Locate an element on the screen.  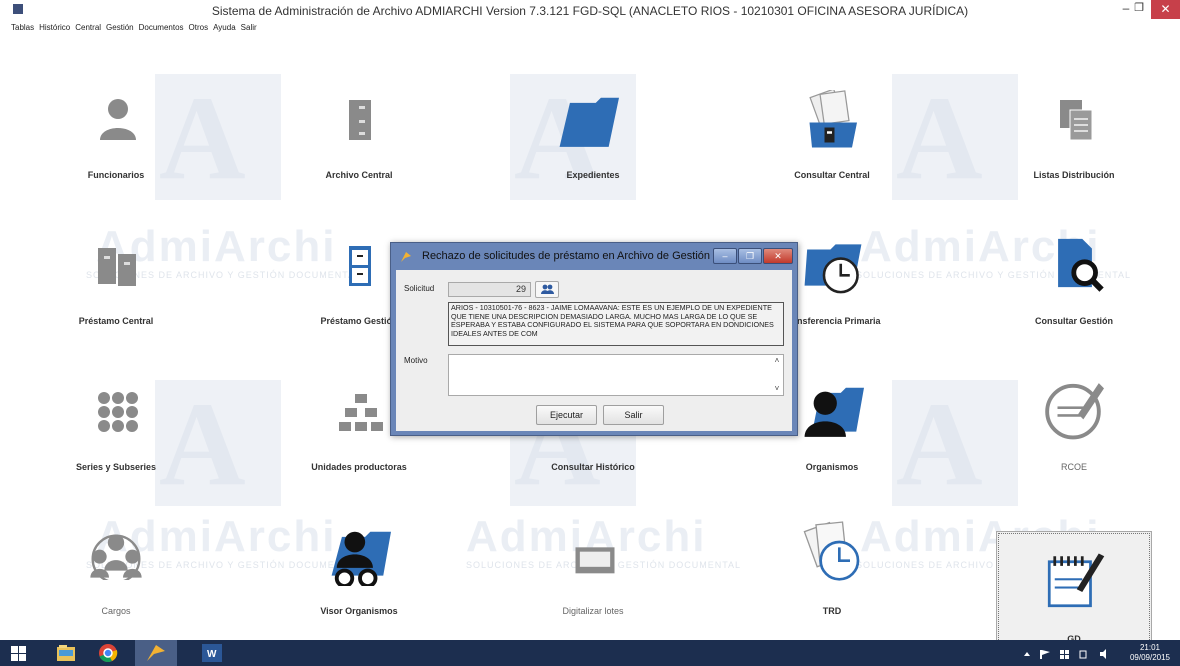
admiarchi-taskbar-button is located at coordinates (156, 653).